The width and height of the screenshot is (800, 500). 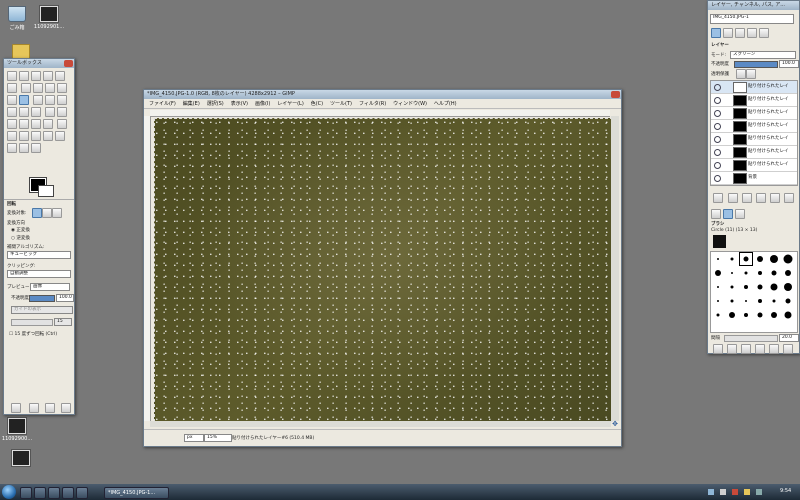 What do you see at coordinates (785, 491) in the screenshot?
I see `clock: 9:54` at bounding box center [785, 491].